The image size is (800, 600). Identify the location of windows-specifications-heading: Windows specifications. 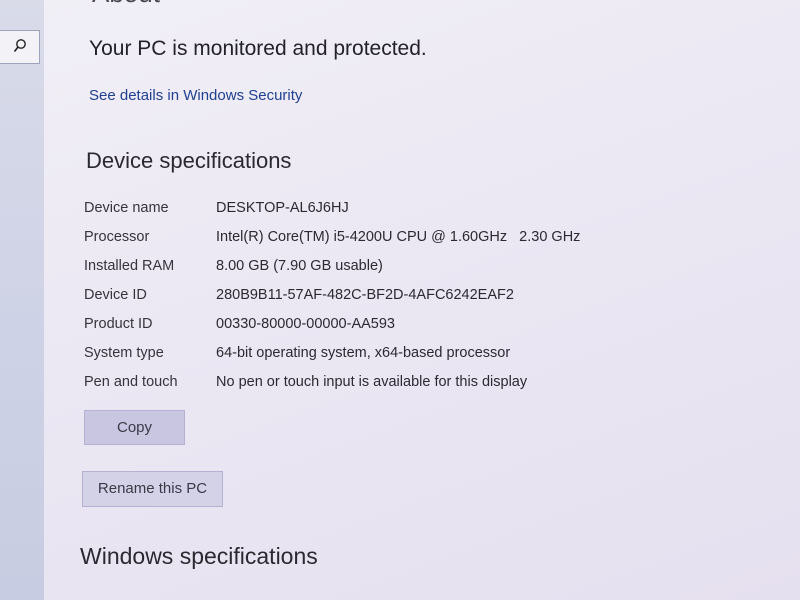
(199, 556).